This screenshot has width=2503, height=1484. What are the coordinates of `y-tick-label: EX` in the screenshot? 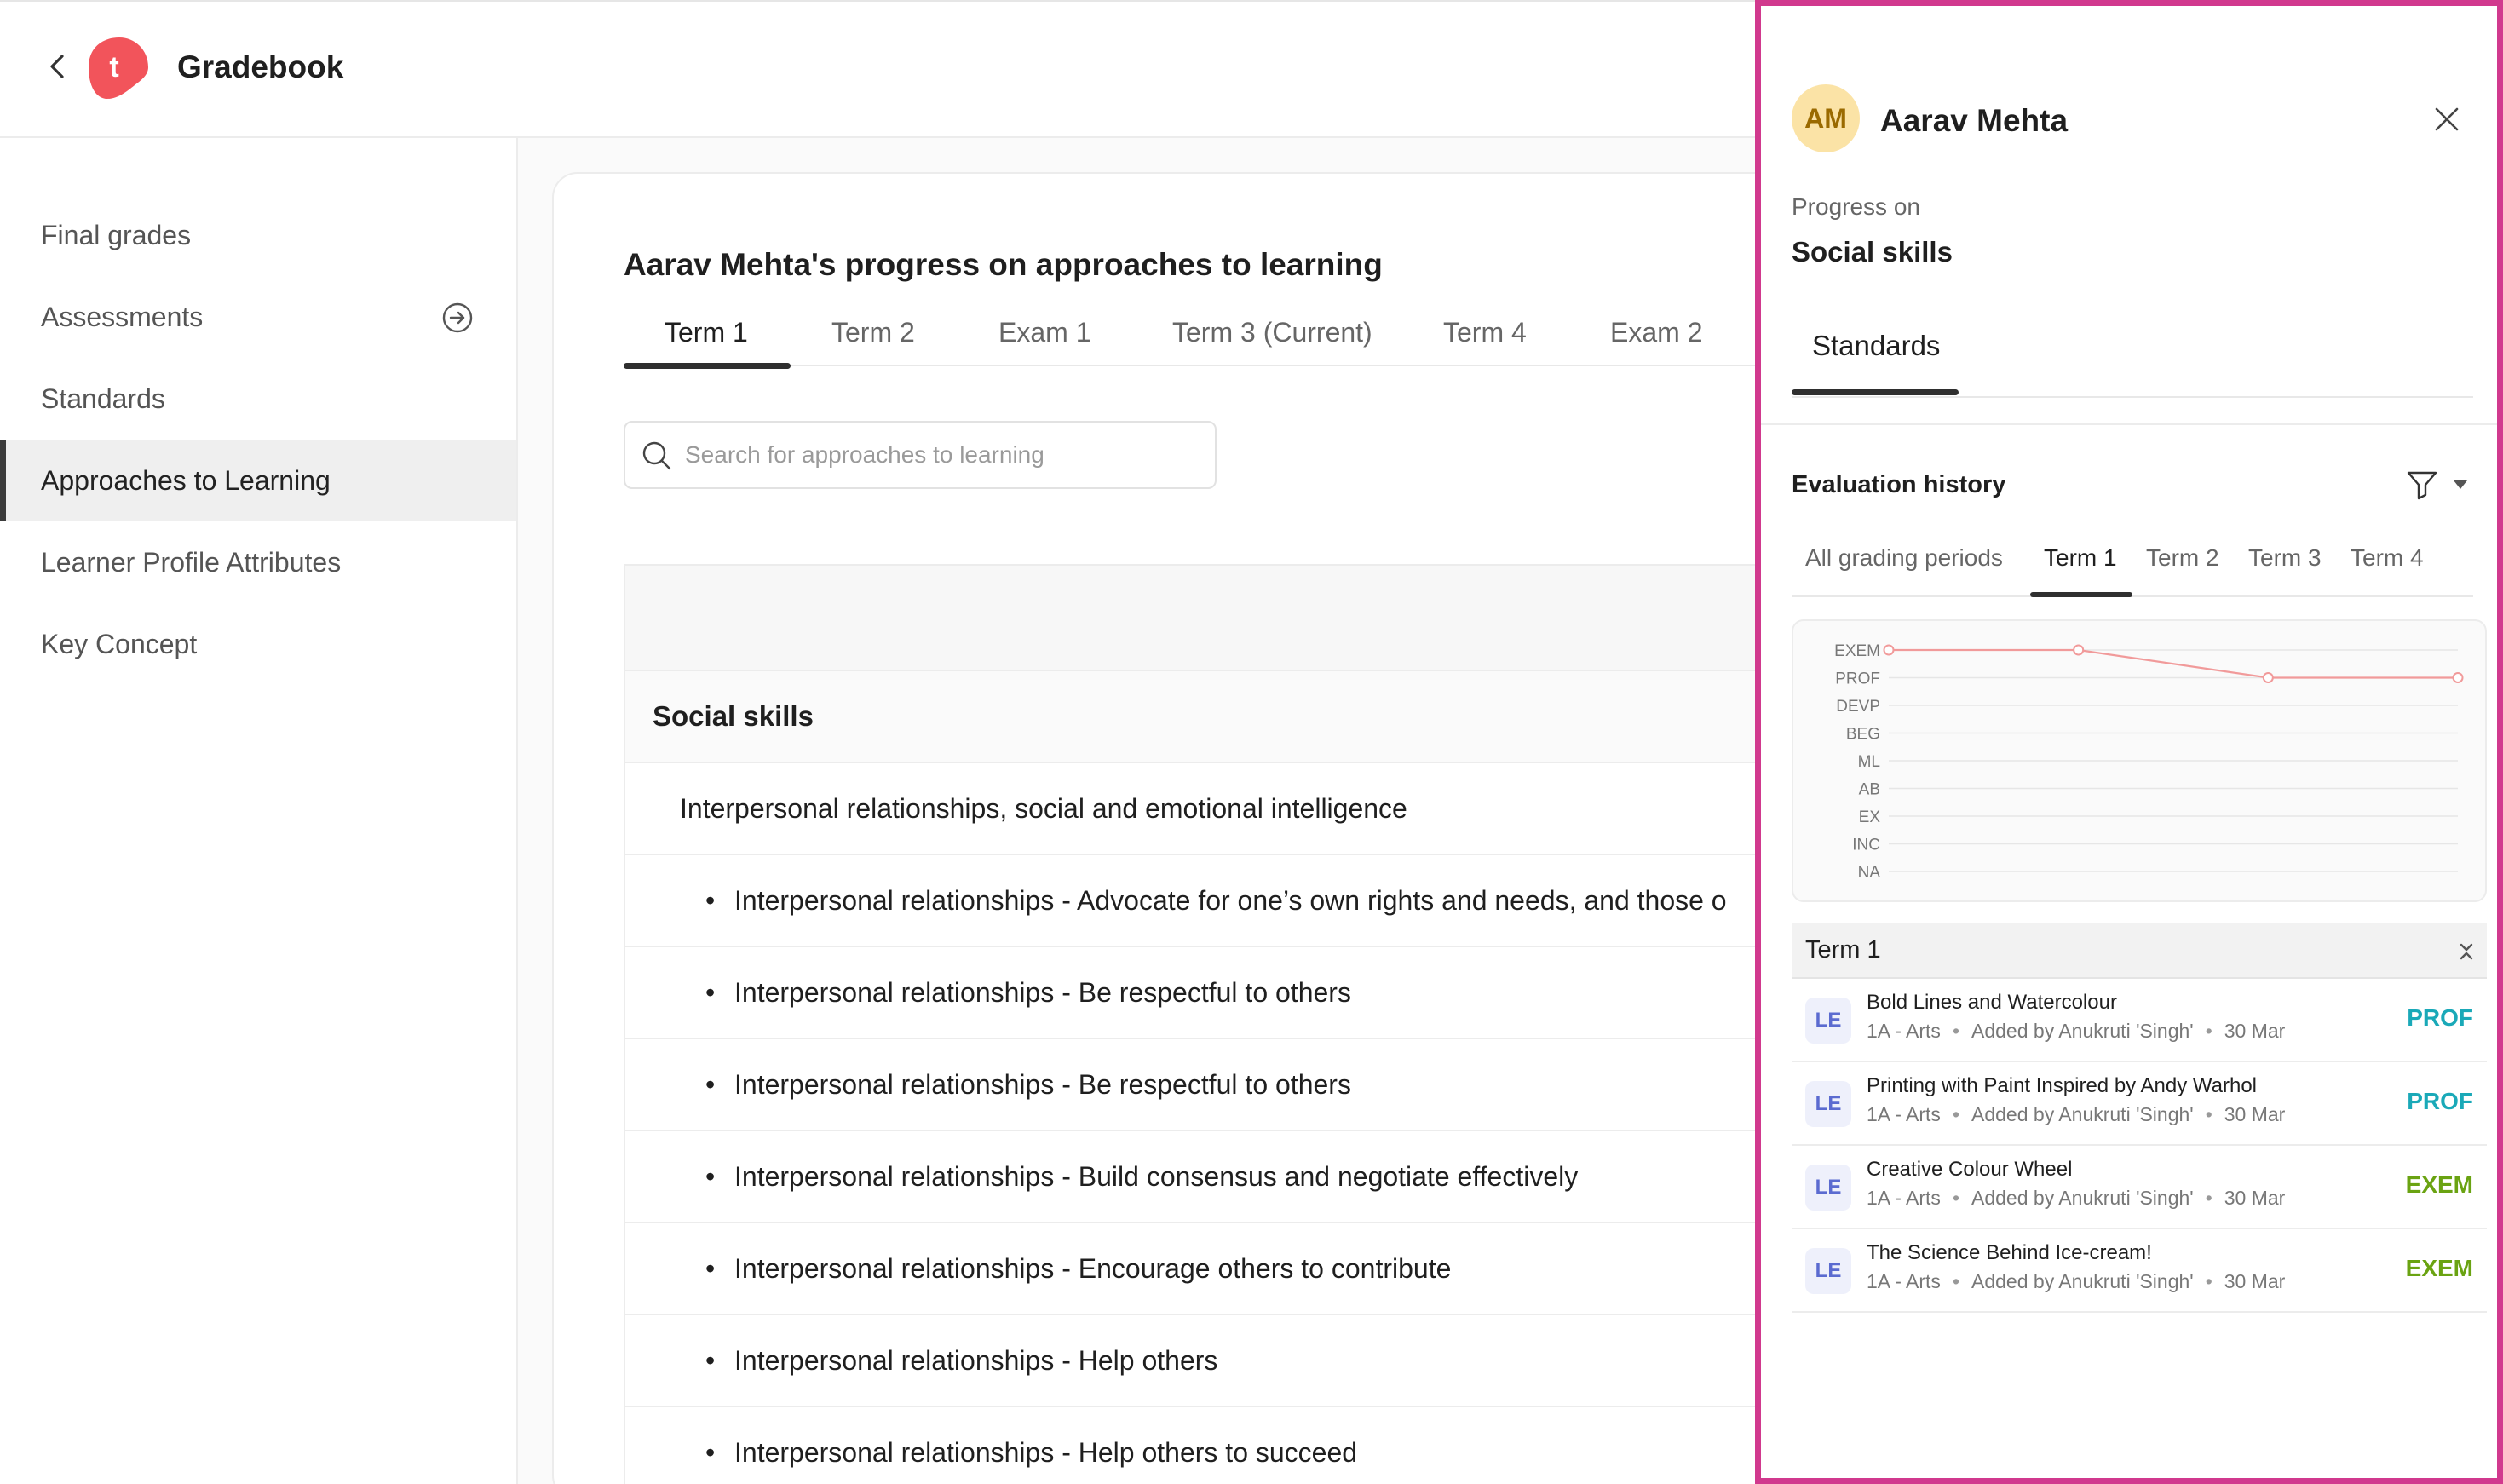 It's located at (1870, 817).